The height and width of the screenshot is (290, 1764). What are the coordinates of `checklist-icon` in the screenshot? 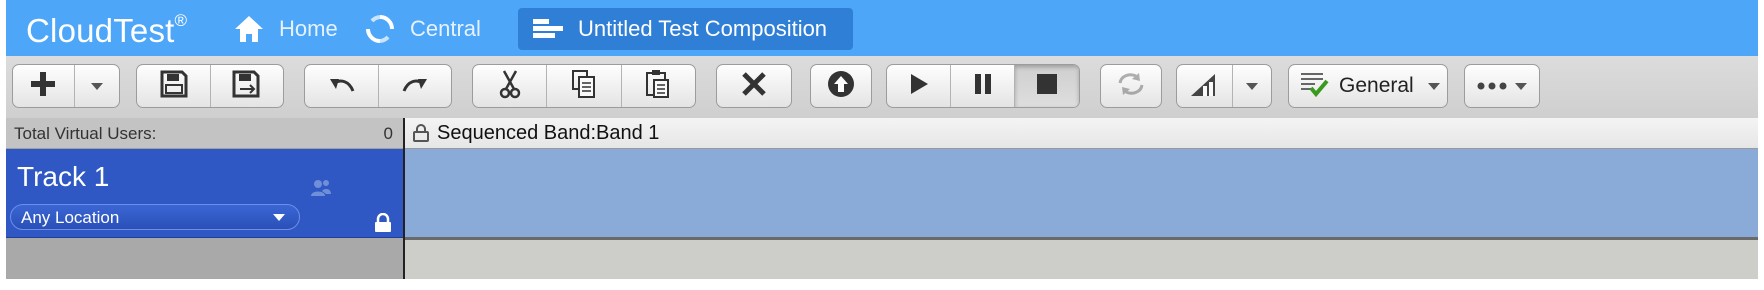 It's located at (1314, 86).